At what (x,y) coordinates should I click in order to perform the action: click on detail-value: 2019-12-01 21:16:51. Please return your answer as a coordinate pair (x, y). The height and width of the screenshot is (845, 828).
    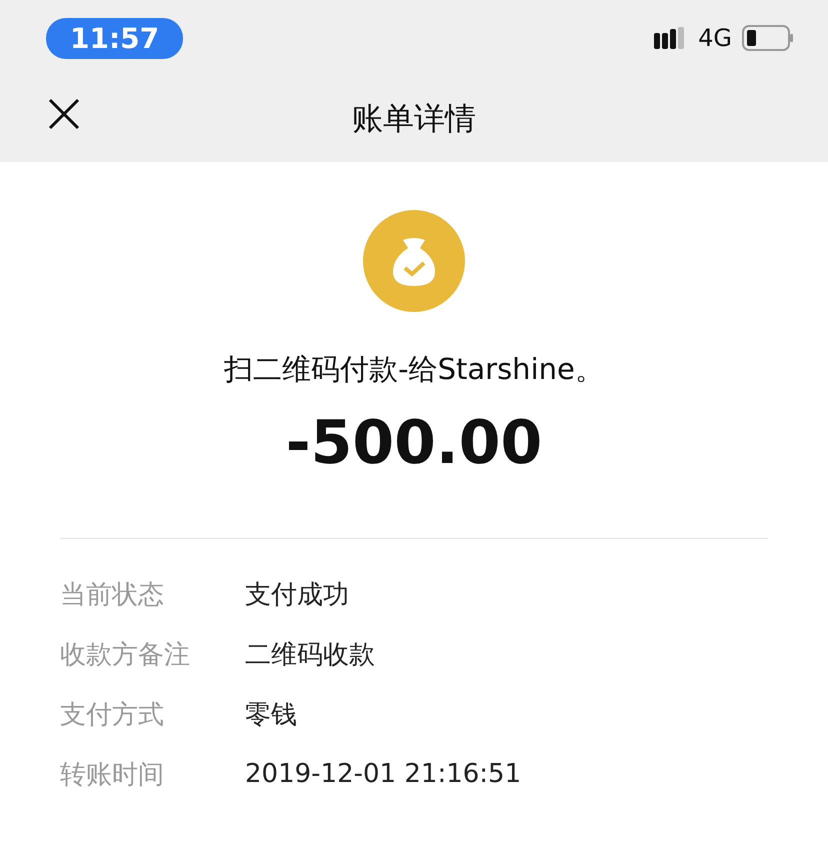
    Looking at the image, I should click on (383, 774).